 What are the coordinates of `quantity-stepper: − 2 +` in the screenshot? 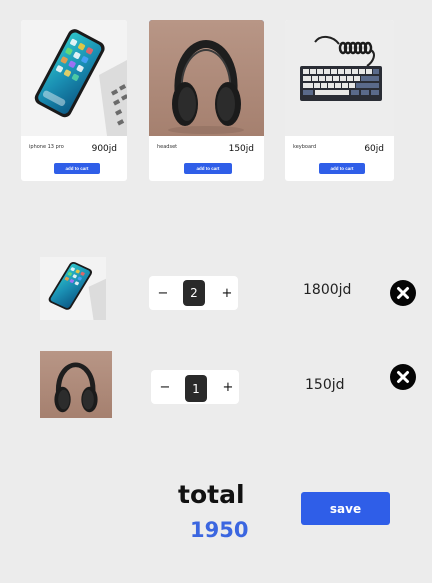 It's located at (193, 293).